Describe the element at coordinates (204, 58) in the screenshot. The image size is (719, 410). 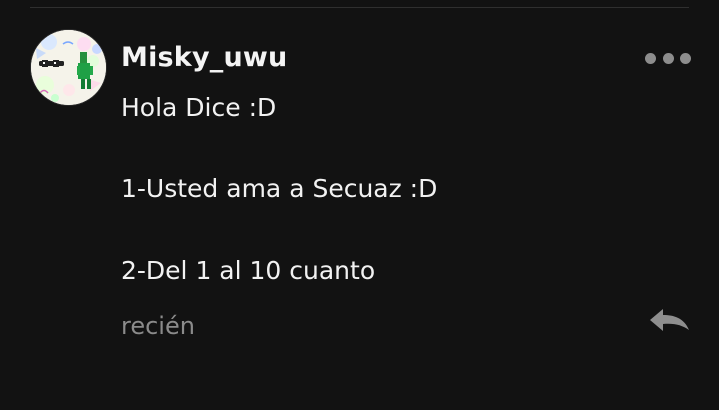
I see `username: Misky_uwu` at that location.